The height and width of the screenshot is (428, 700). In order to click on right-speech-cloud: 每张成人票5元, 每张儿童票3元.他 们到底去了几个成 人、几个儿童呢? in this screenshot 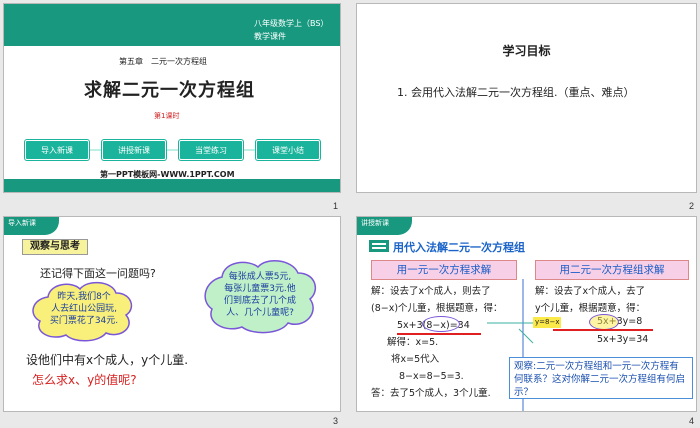, I will do `click(260, 297)`.